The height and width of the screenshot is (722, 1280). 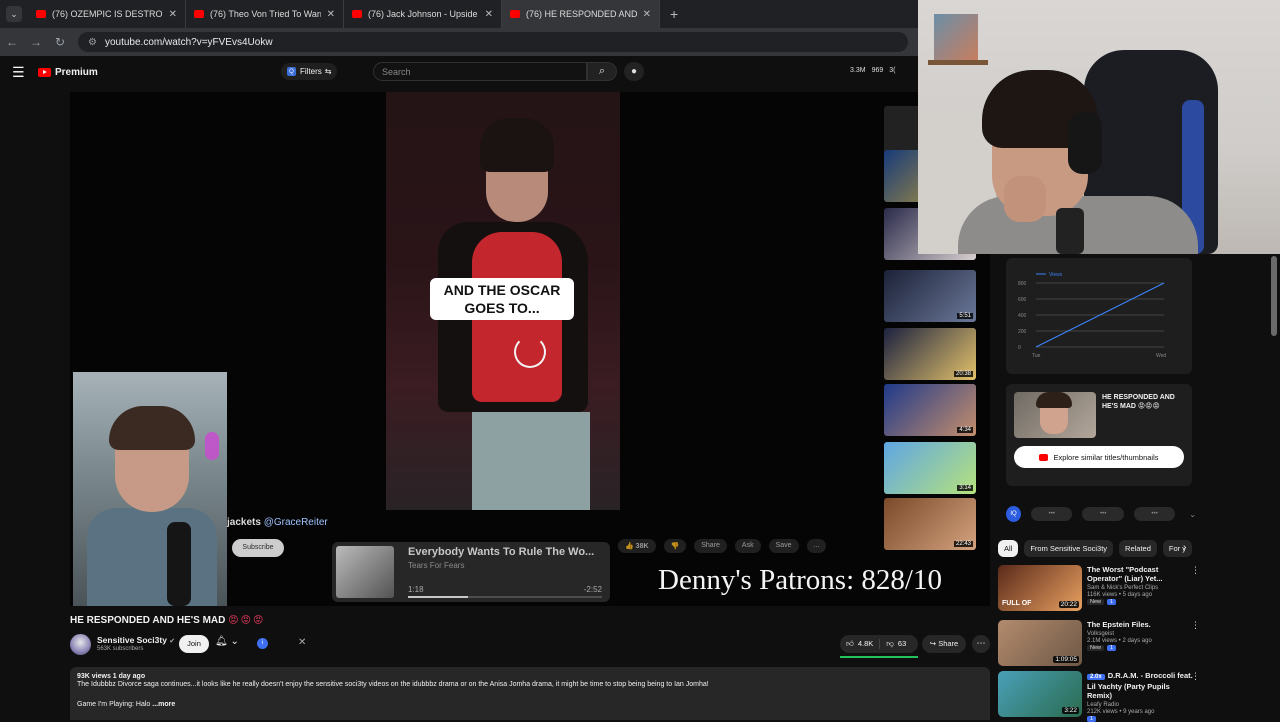 I want to click on streamer-microphone, so click(x=1070, y=231).